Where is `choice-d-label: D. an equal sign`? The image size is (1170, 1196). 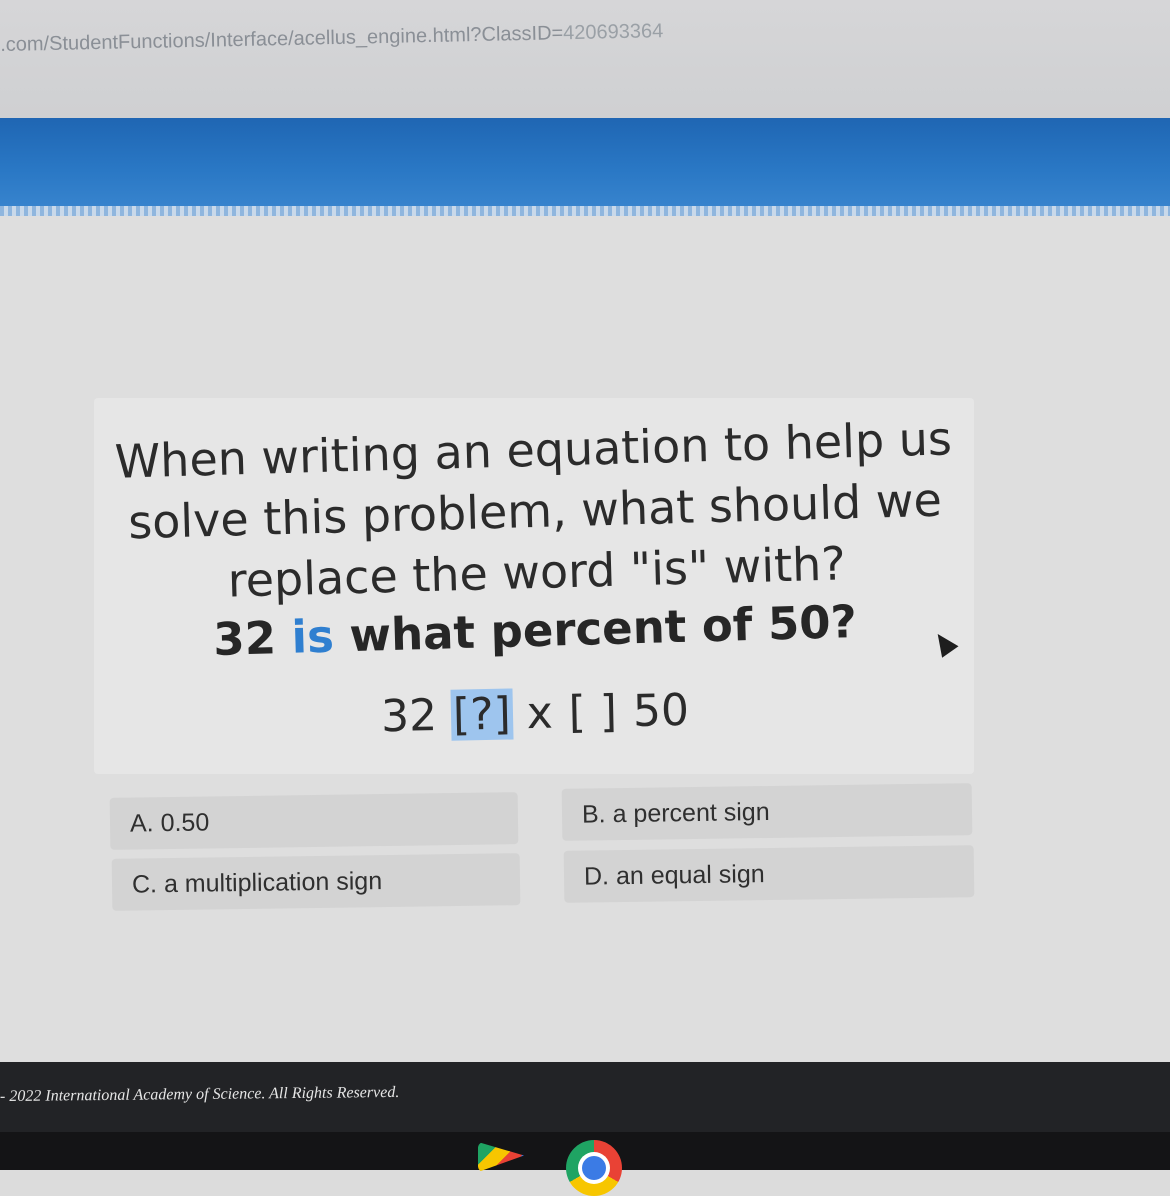 choice-d-label: D. an equal sign is located at coordinates (674, 875).